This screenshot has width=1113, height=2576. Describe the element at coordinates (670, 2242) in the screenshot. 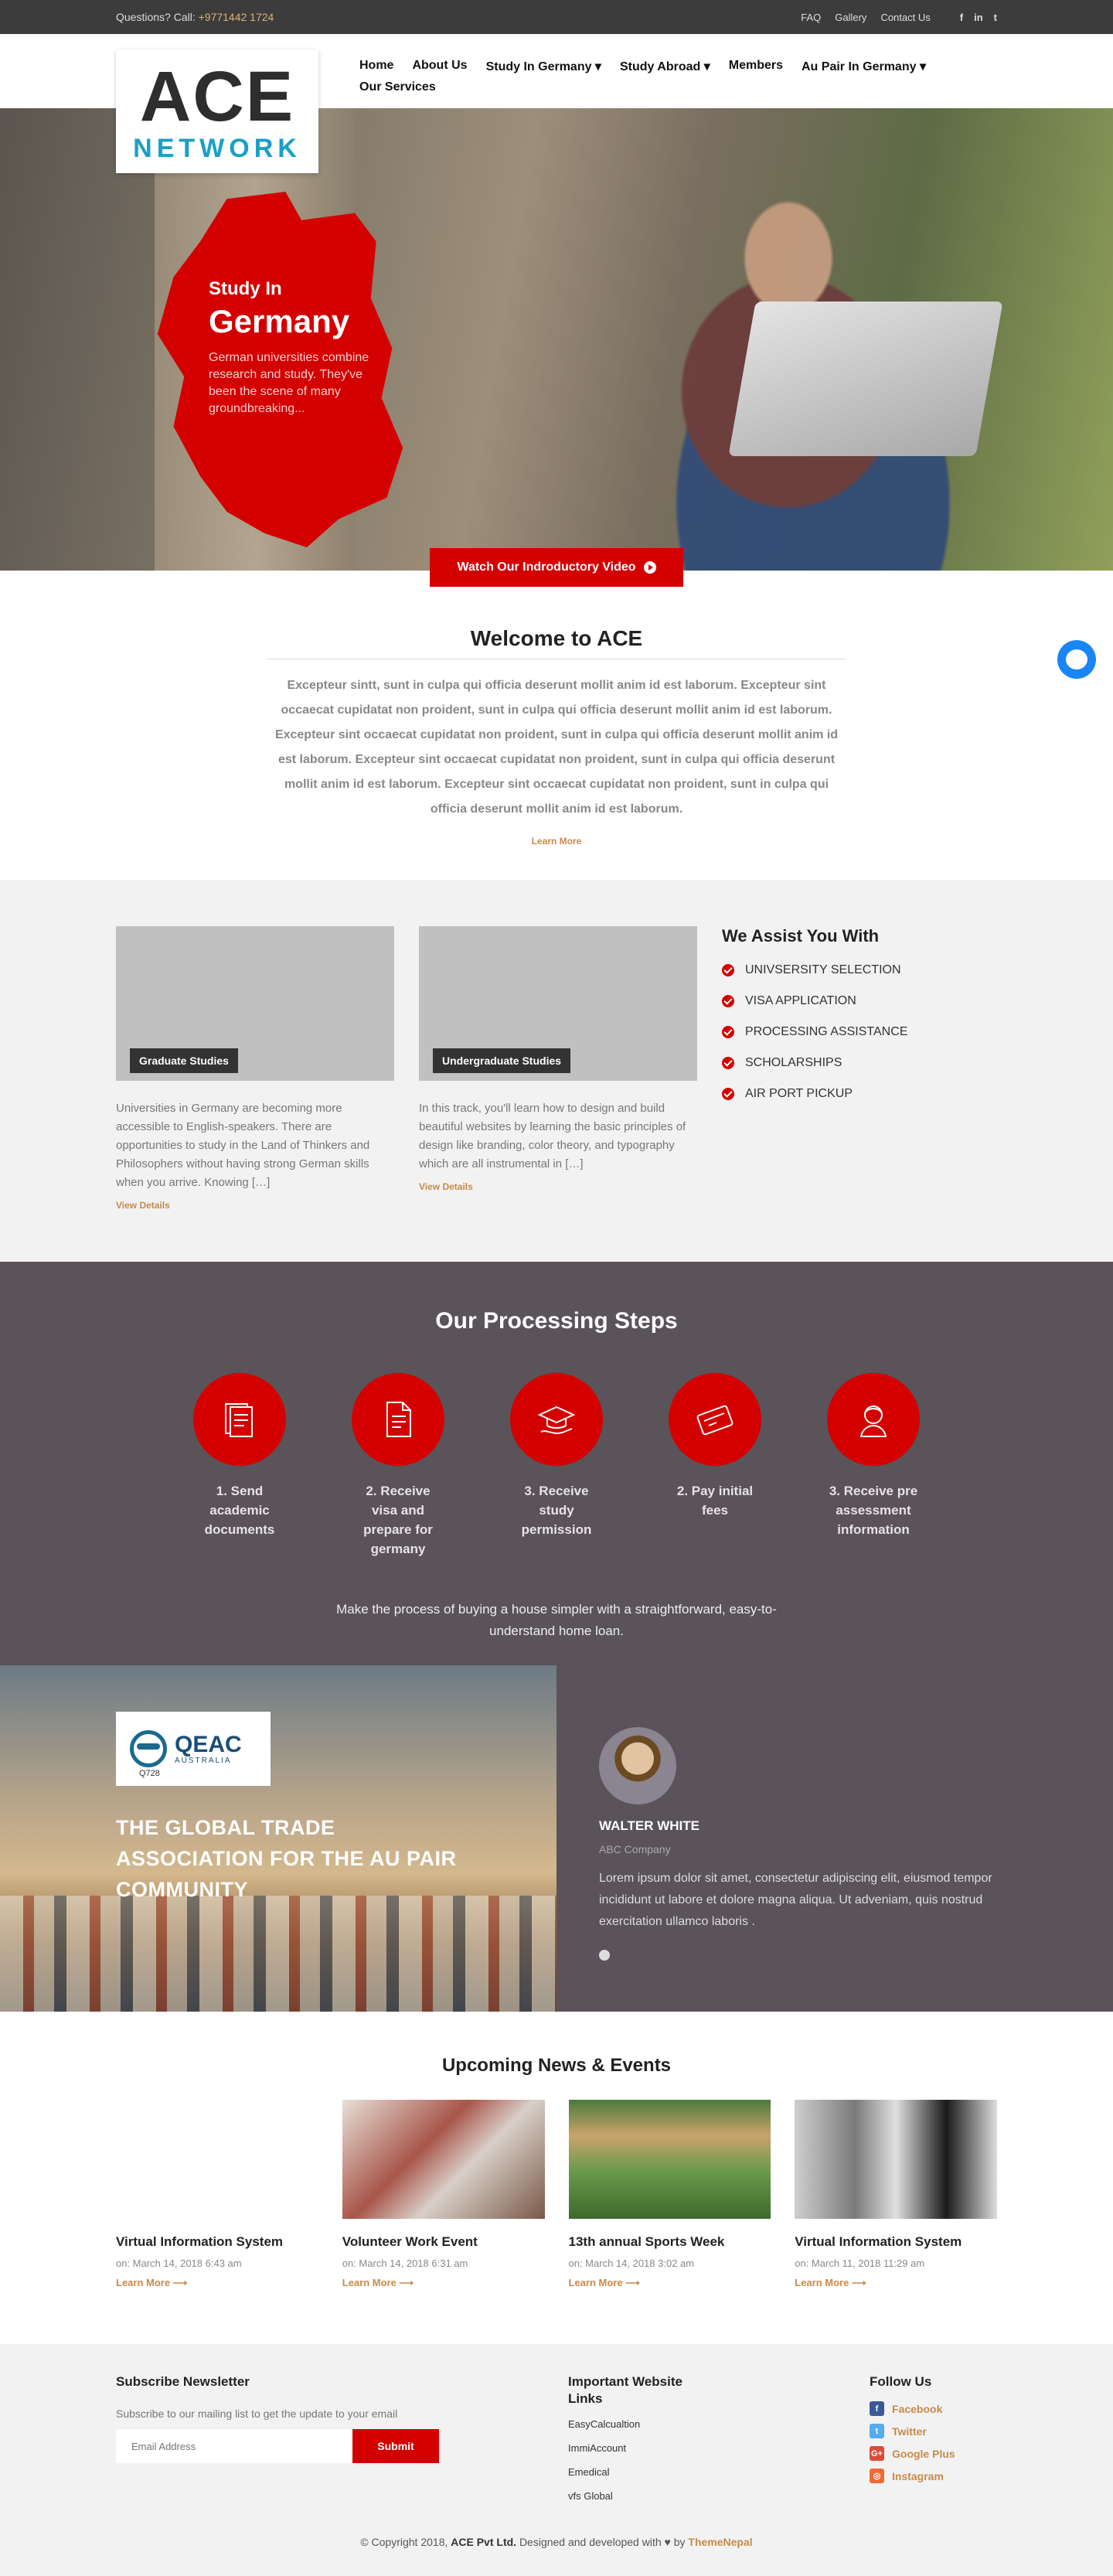

I see `news-item-title: 13th annual Sports Week` at that location.